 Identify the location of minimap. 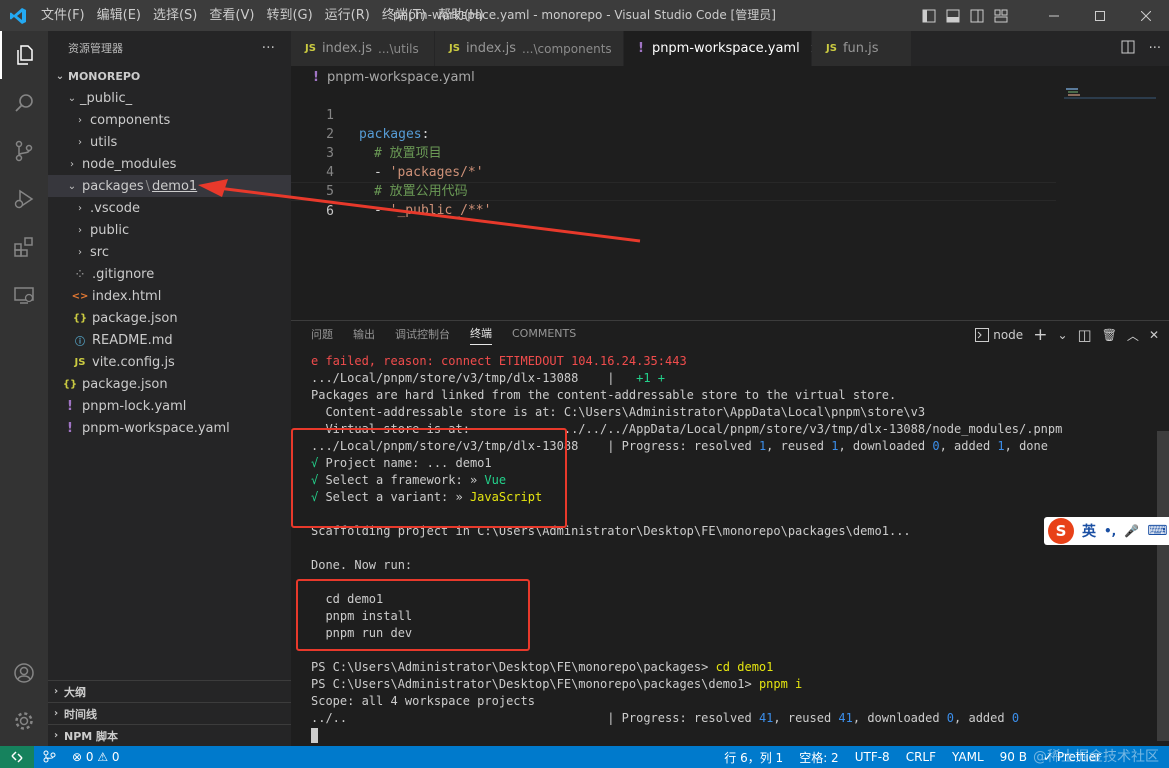
(1110, 93).